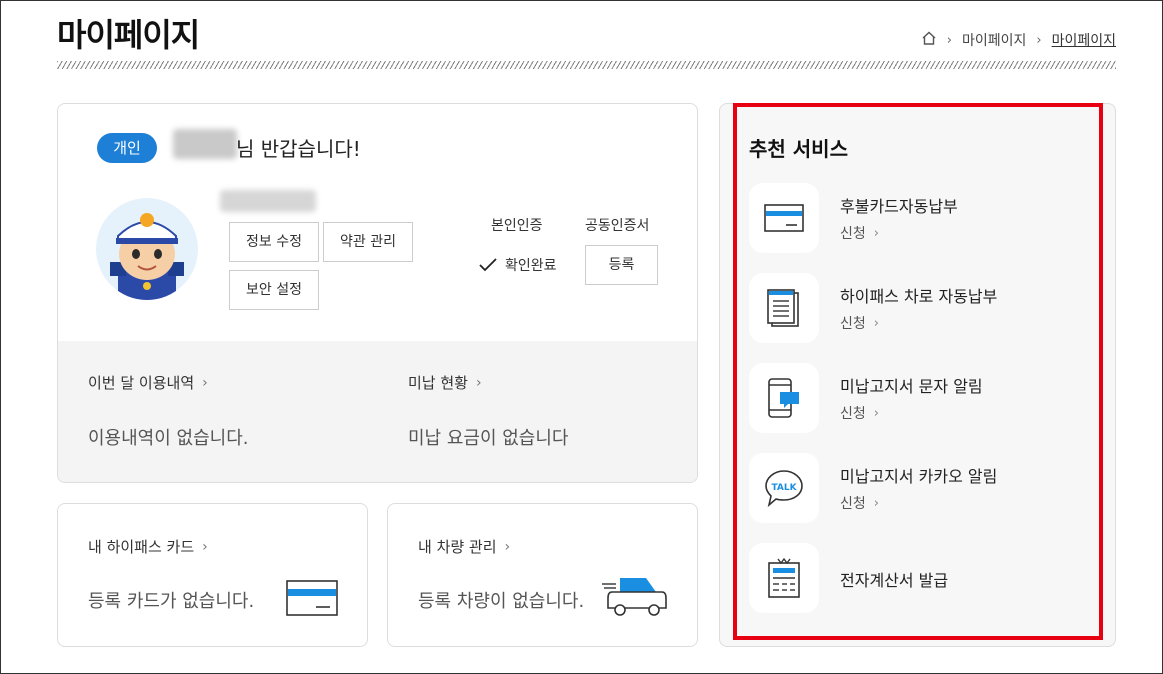 The height and width of the screenshot is (674, 1163). I want to click on register-certificate-button: 등록, so click(621, 265).